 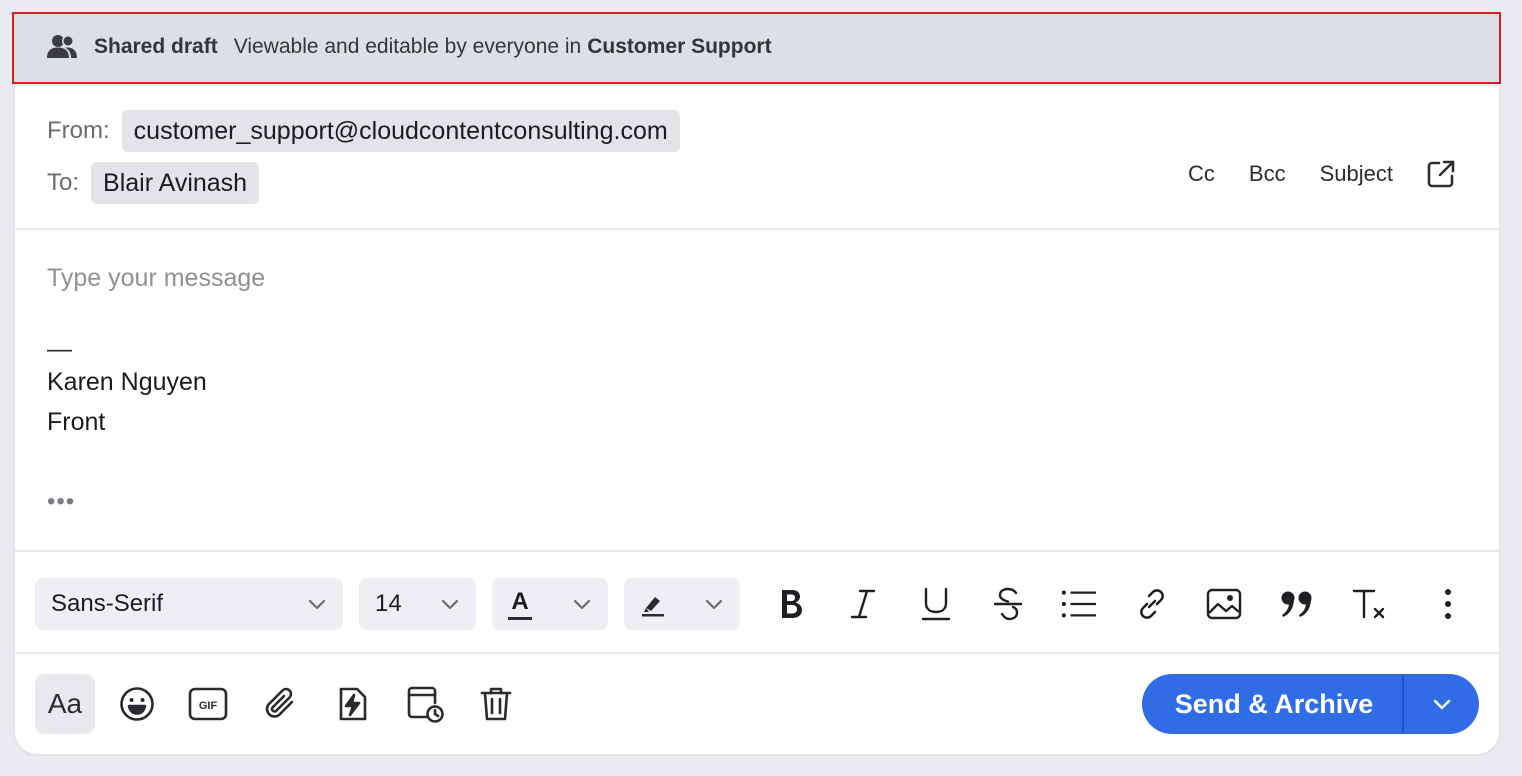 What do you see at coordinates (1152, 604) in the screenshot?
I see `link-icon` at bounding box center [1152, 604].